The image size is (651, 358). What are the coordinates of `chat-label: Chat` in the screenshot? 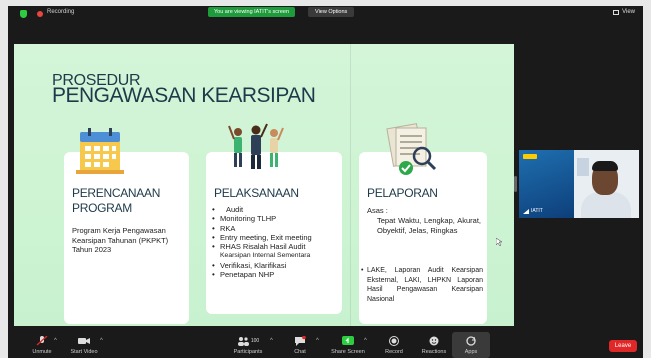 It's located at (300, 352).